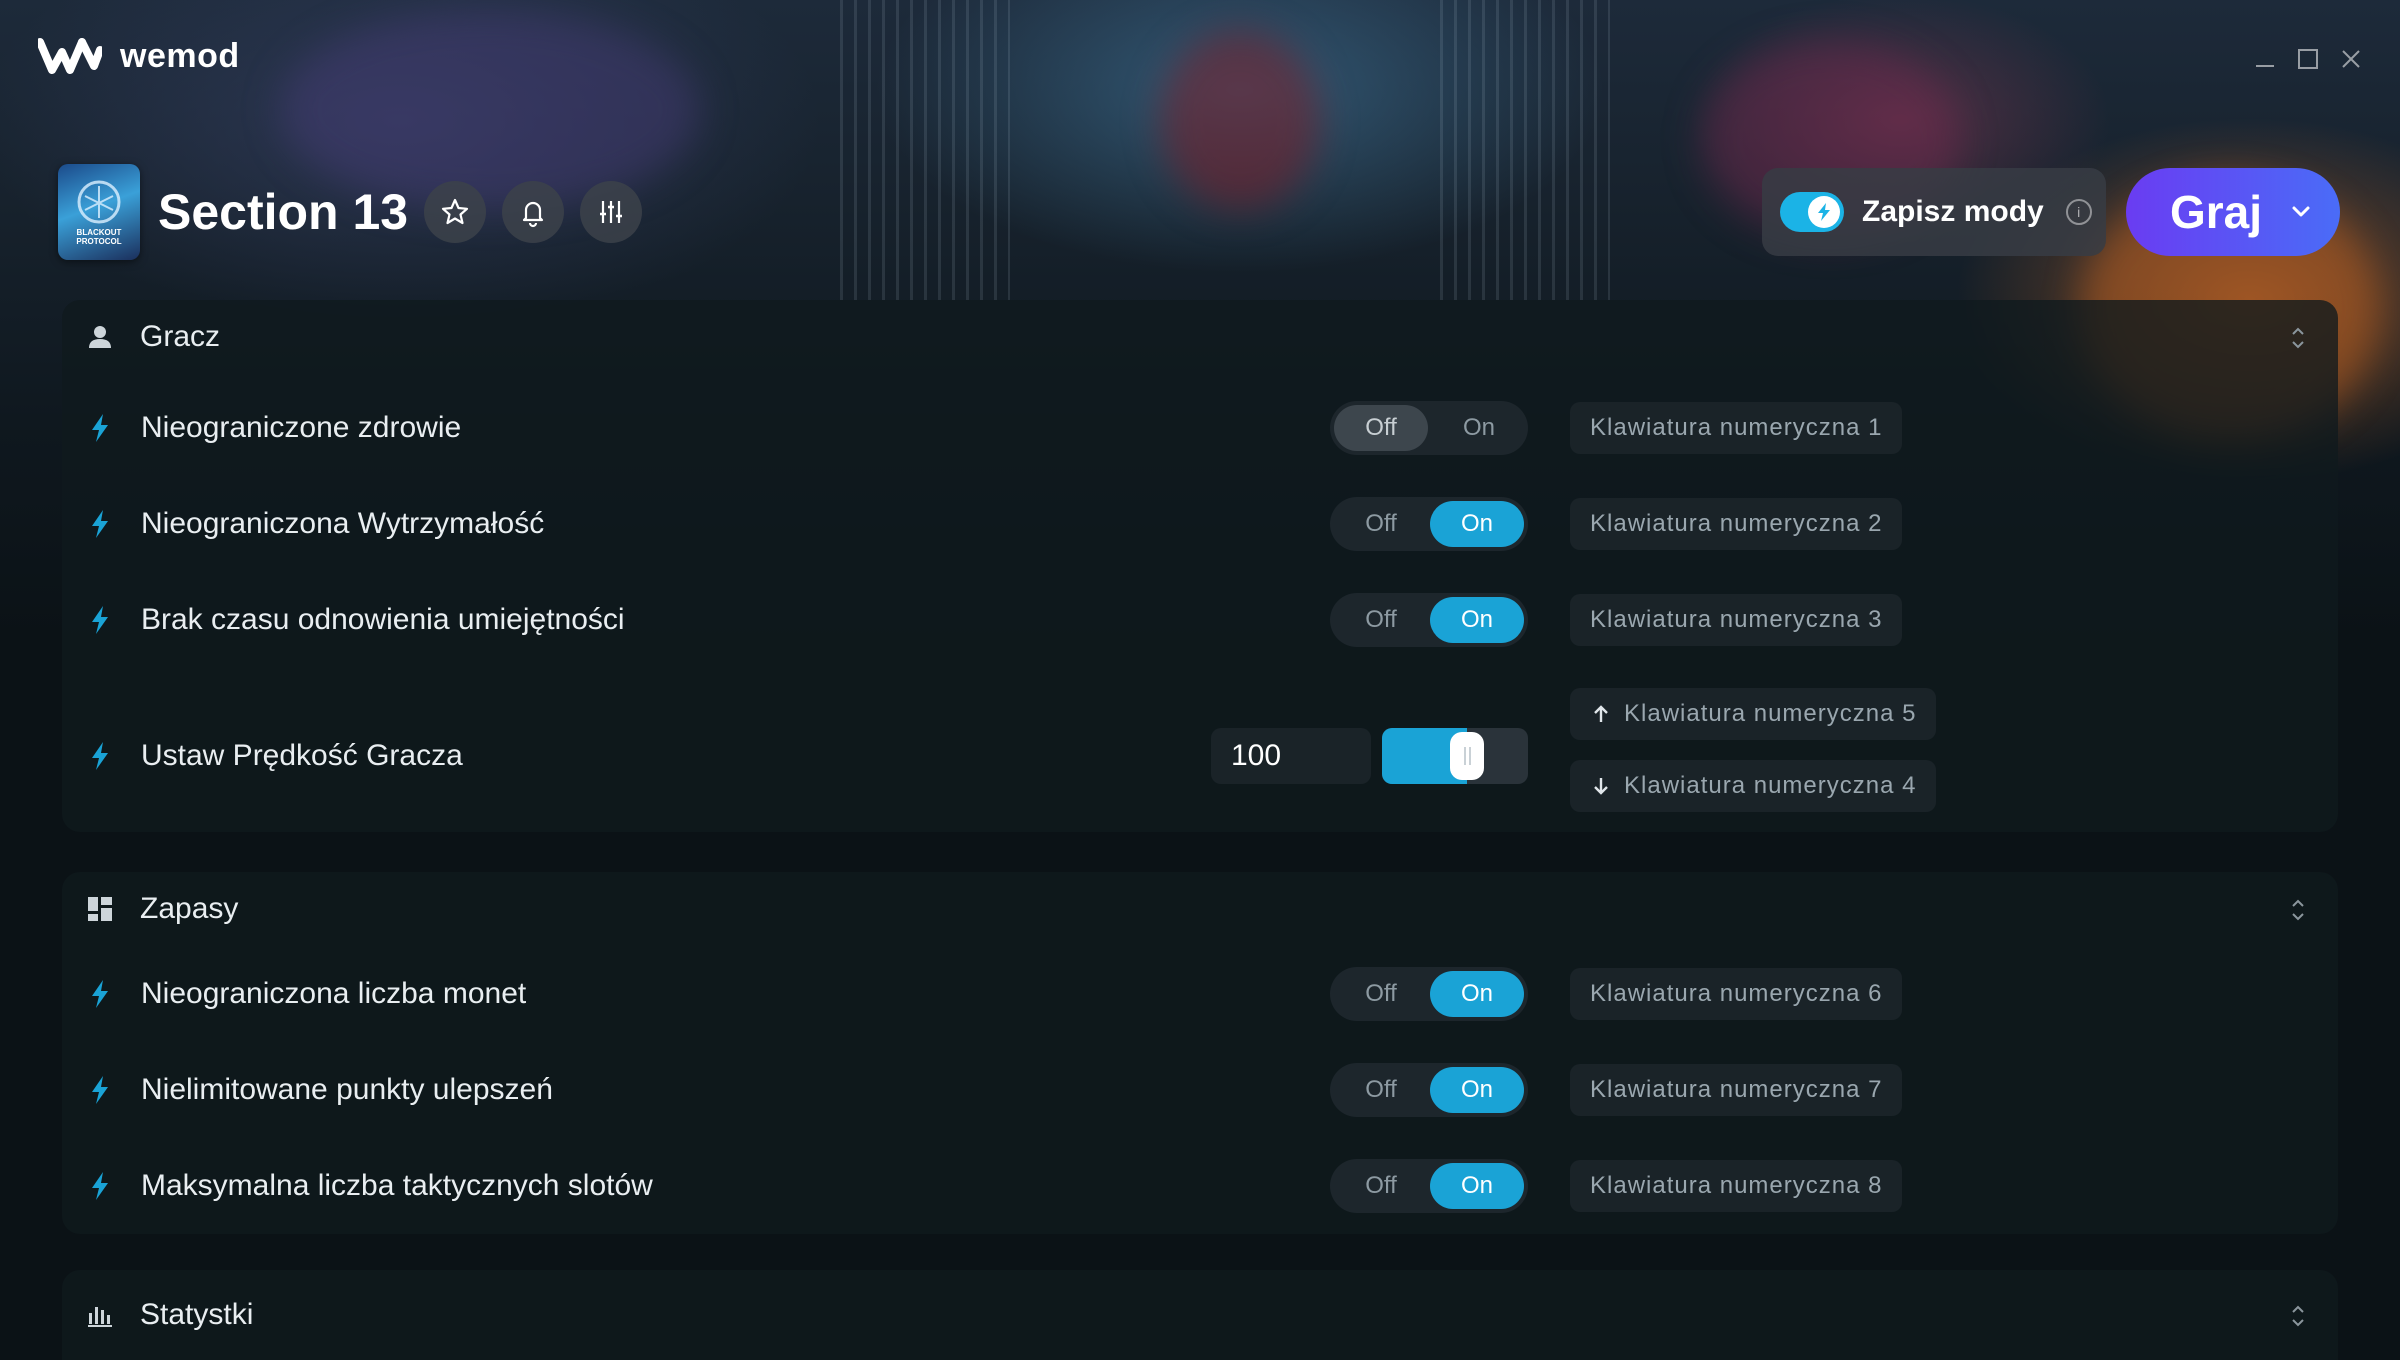  I want to click on game-header: BLACKOUT PROTOCOL Section 13, so click(350, 212).